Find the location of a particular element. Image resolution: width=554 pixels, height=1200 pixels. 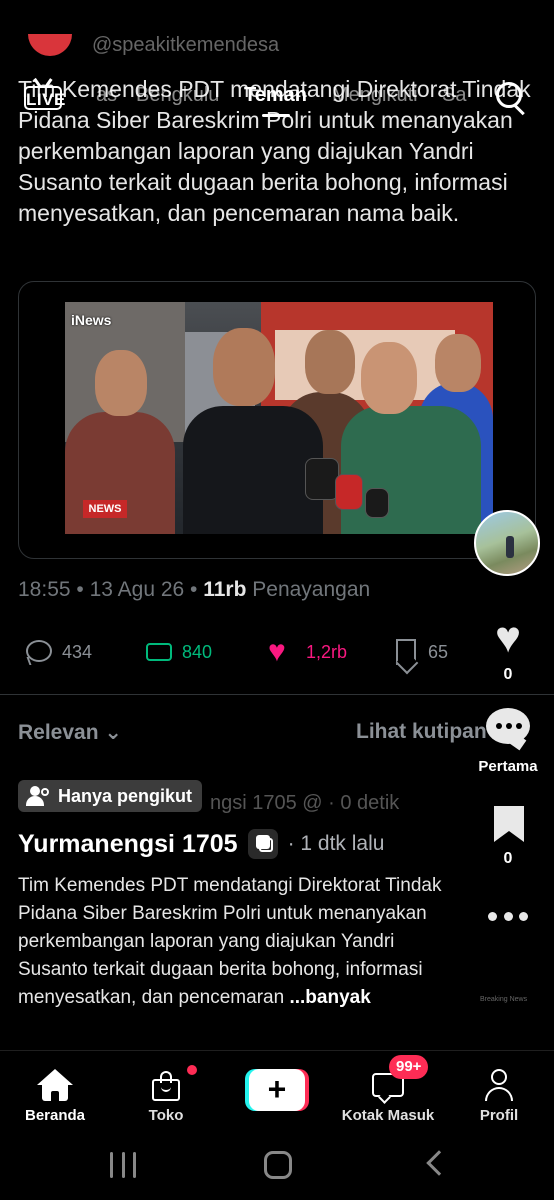

reply-preview-faded: ngsi 1705 @ · 0 detik is located at coordinates (305, 803).